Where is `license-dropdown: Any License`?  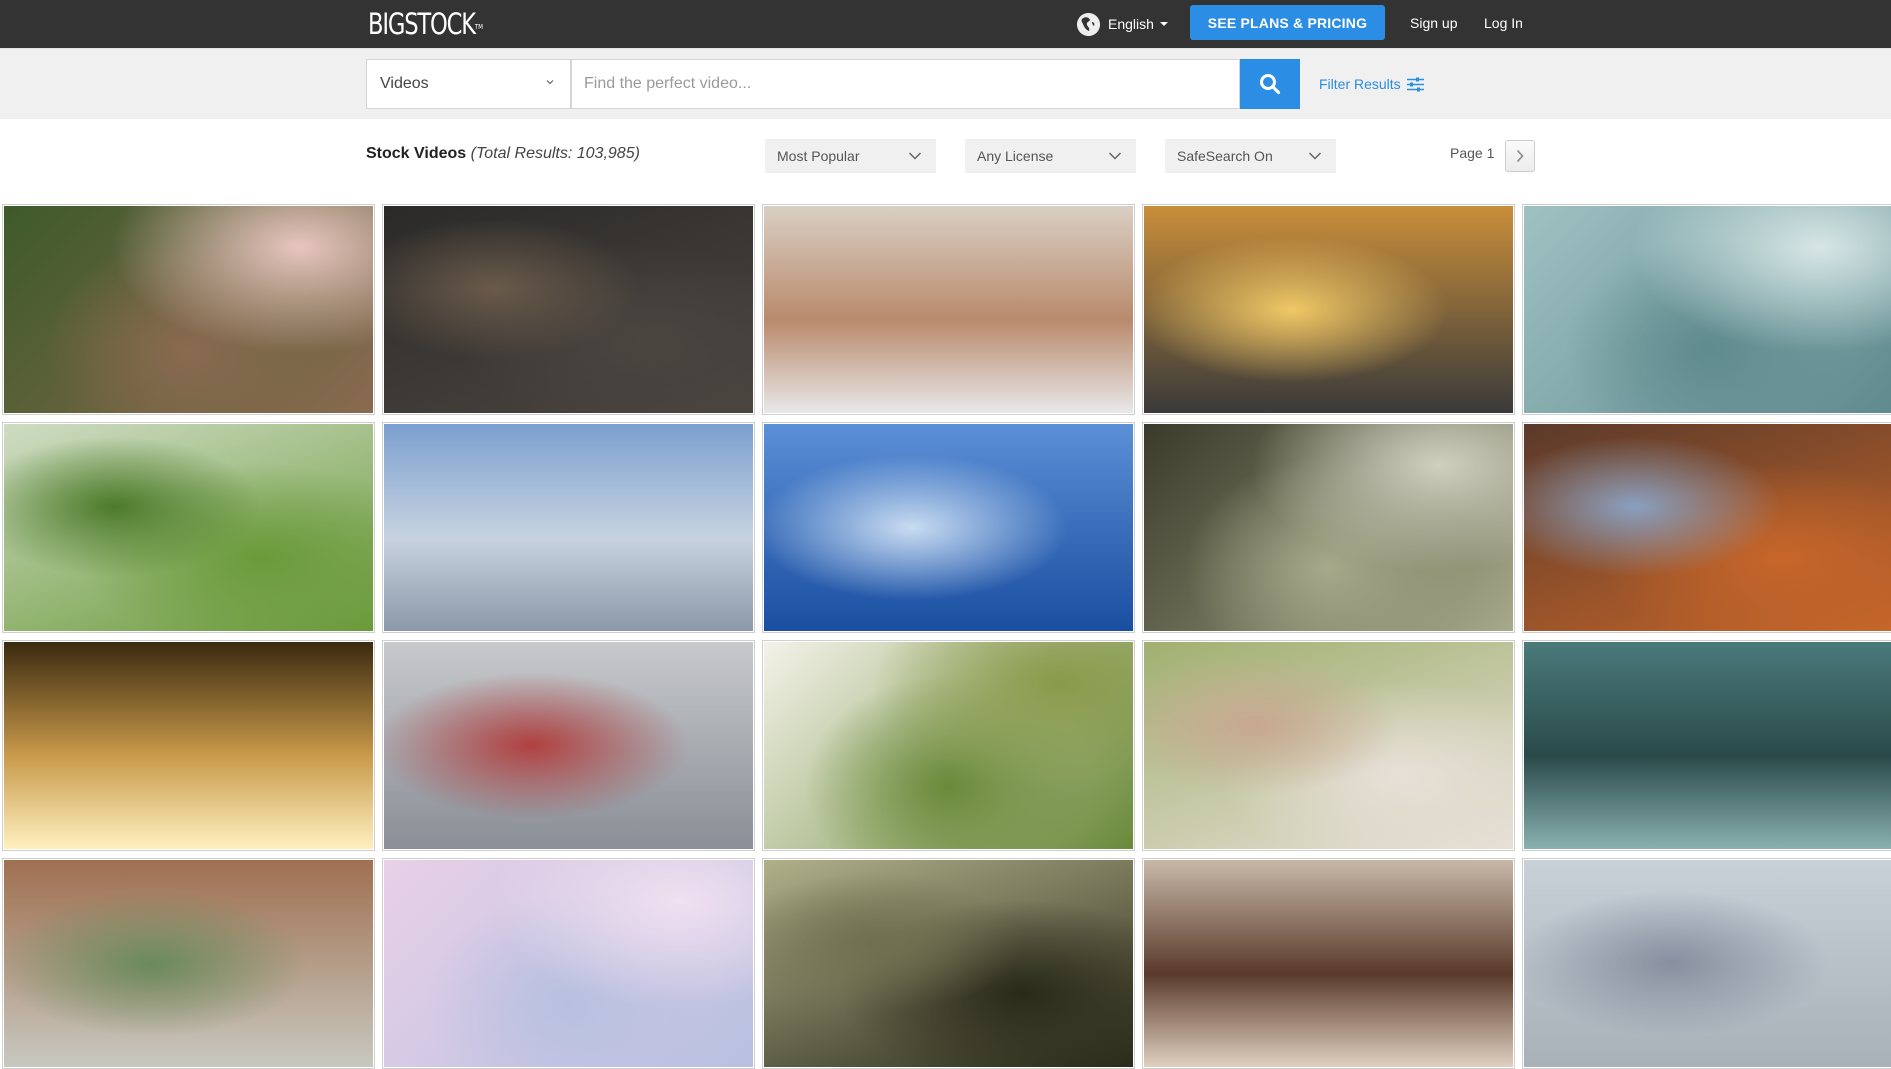 license-dropdown: Any License is located at coordinates (1050, 156).